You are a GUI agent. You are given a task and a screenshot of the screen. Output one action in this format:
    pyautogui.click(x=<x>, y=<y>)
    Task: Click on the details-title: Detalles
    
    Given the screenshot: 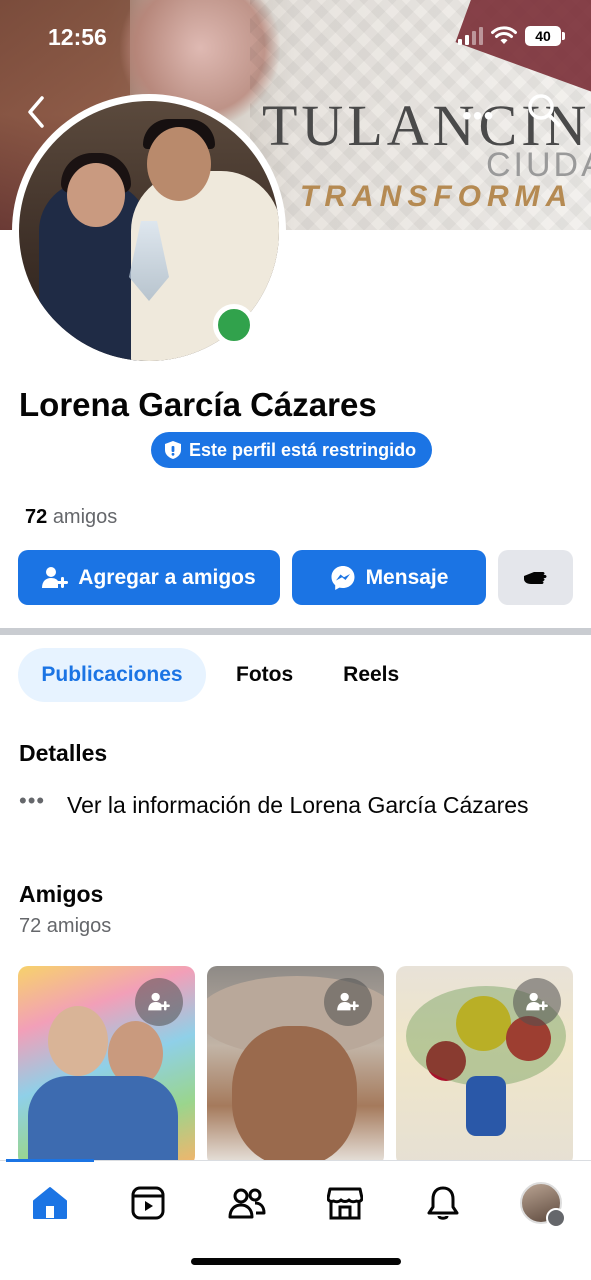 What is the action you would take?
    pyautogui.click(x=63, y=753)
    